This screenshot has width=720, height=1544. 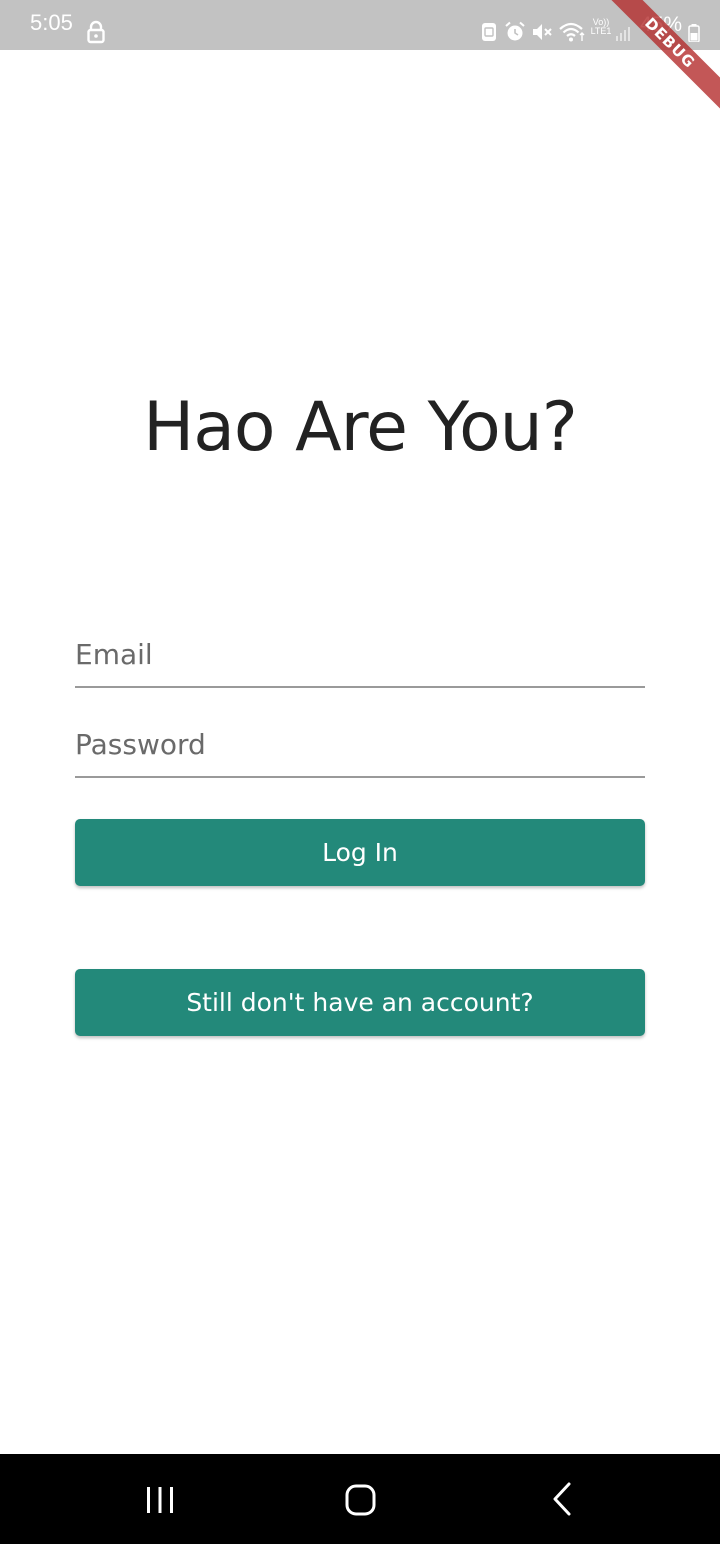 What do you see at coordinates (623, 34) in the screenshot?
I see `signal-icon` at bounding box center [623, 34].